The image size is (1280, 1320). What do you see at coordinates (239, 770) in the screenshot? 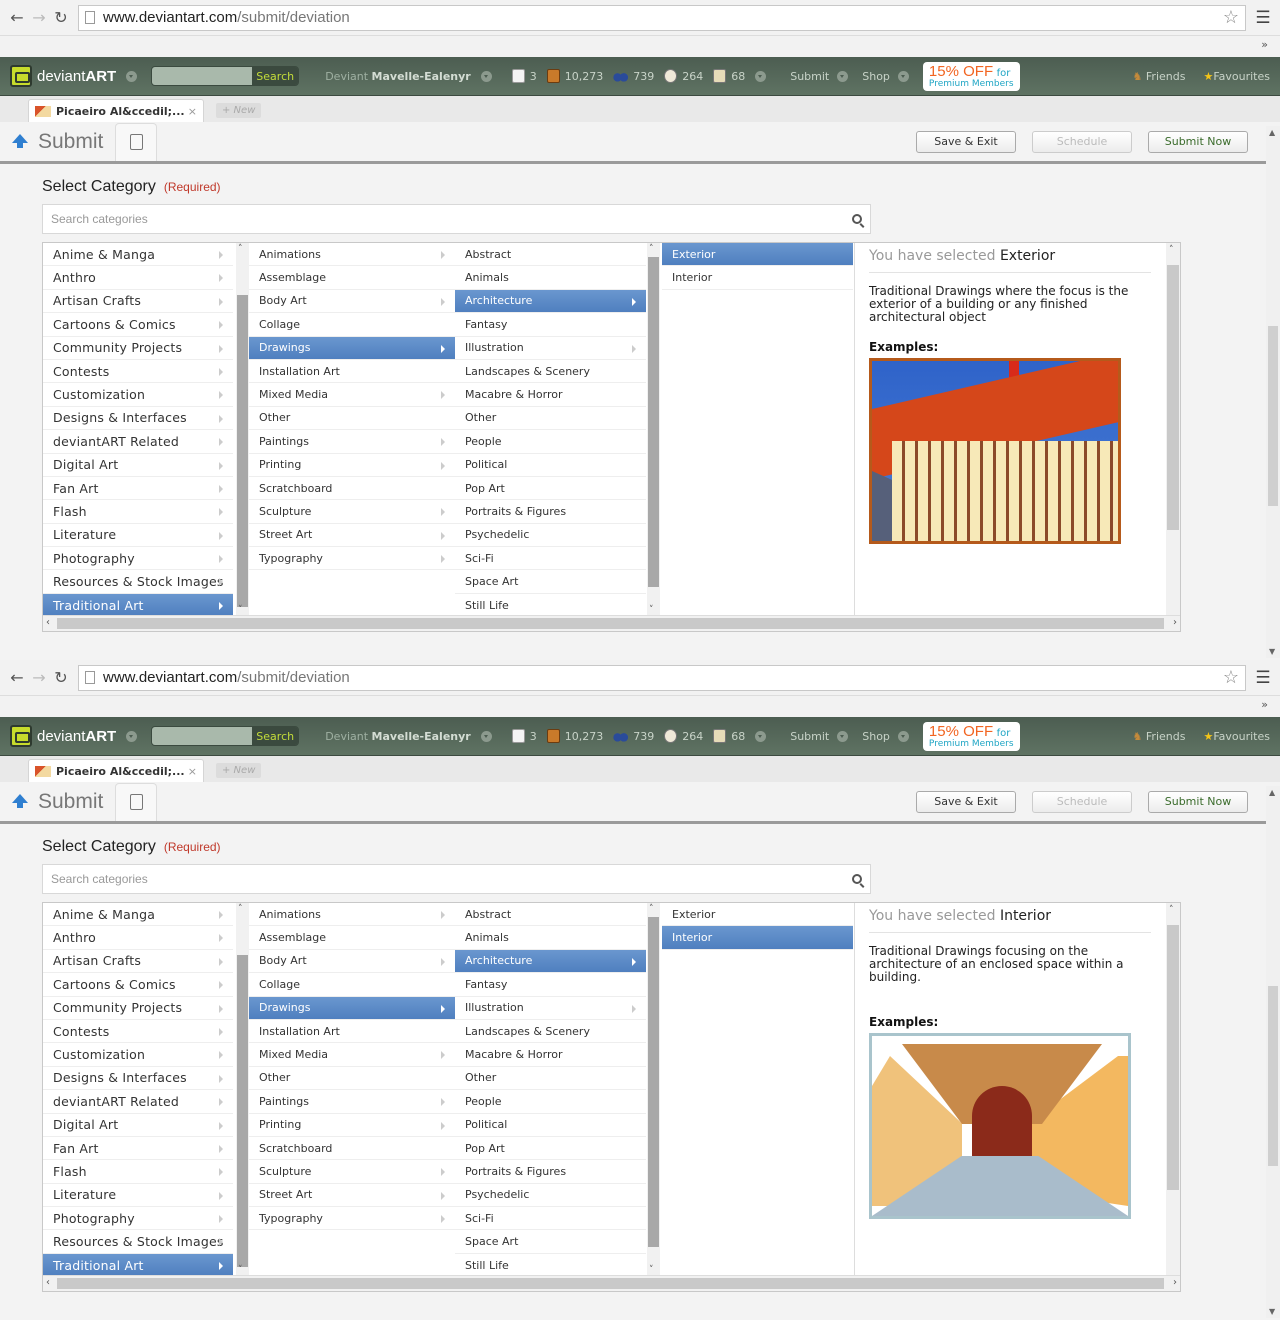
I see `new-tab-button: + New` at bounding box center [239, 770].